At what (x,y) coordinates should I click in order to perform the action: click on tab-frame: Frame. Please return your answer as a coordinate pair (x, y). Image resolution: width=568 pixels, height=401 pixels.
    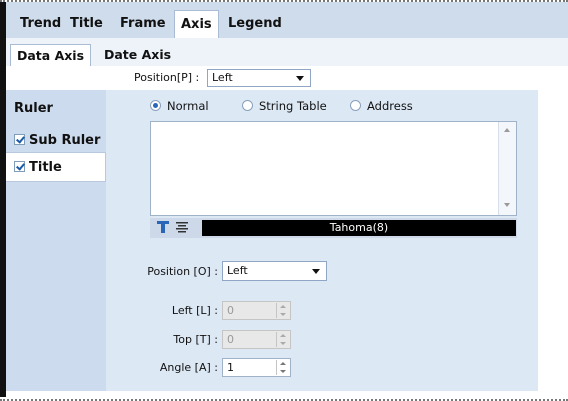
    Looking at the image, I should click on (143, 24).